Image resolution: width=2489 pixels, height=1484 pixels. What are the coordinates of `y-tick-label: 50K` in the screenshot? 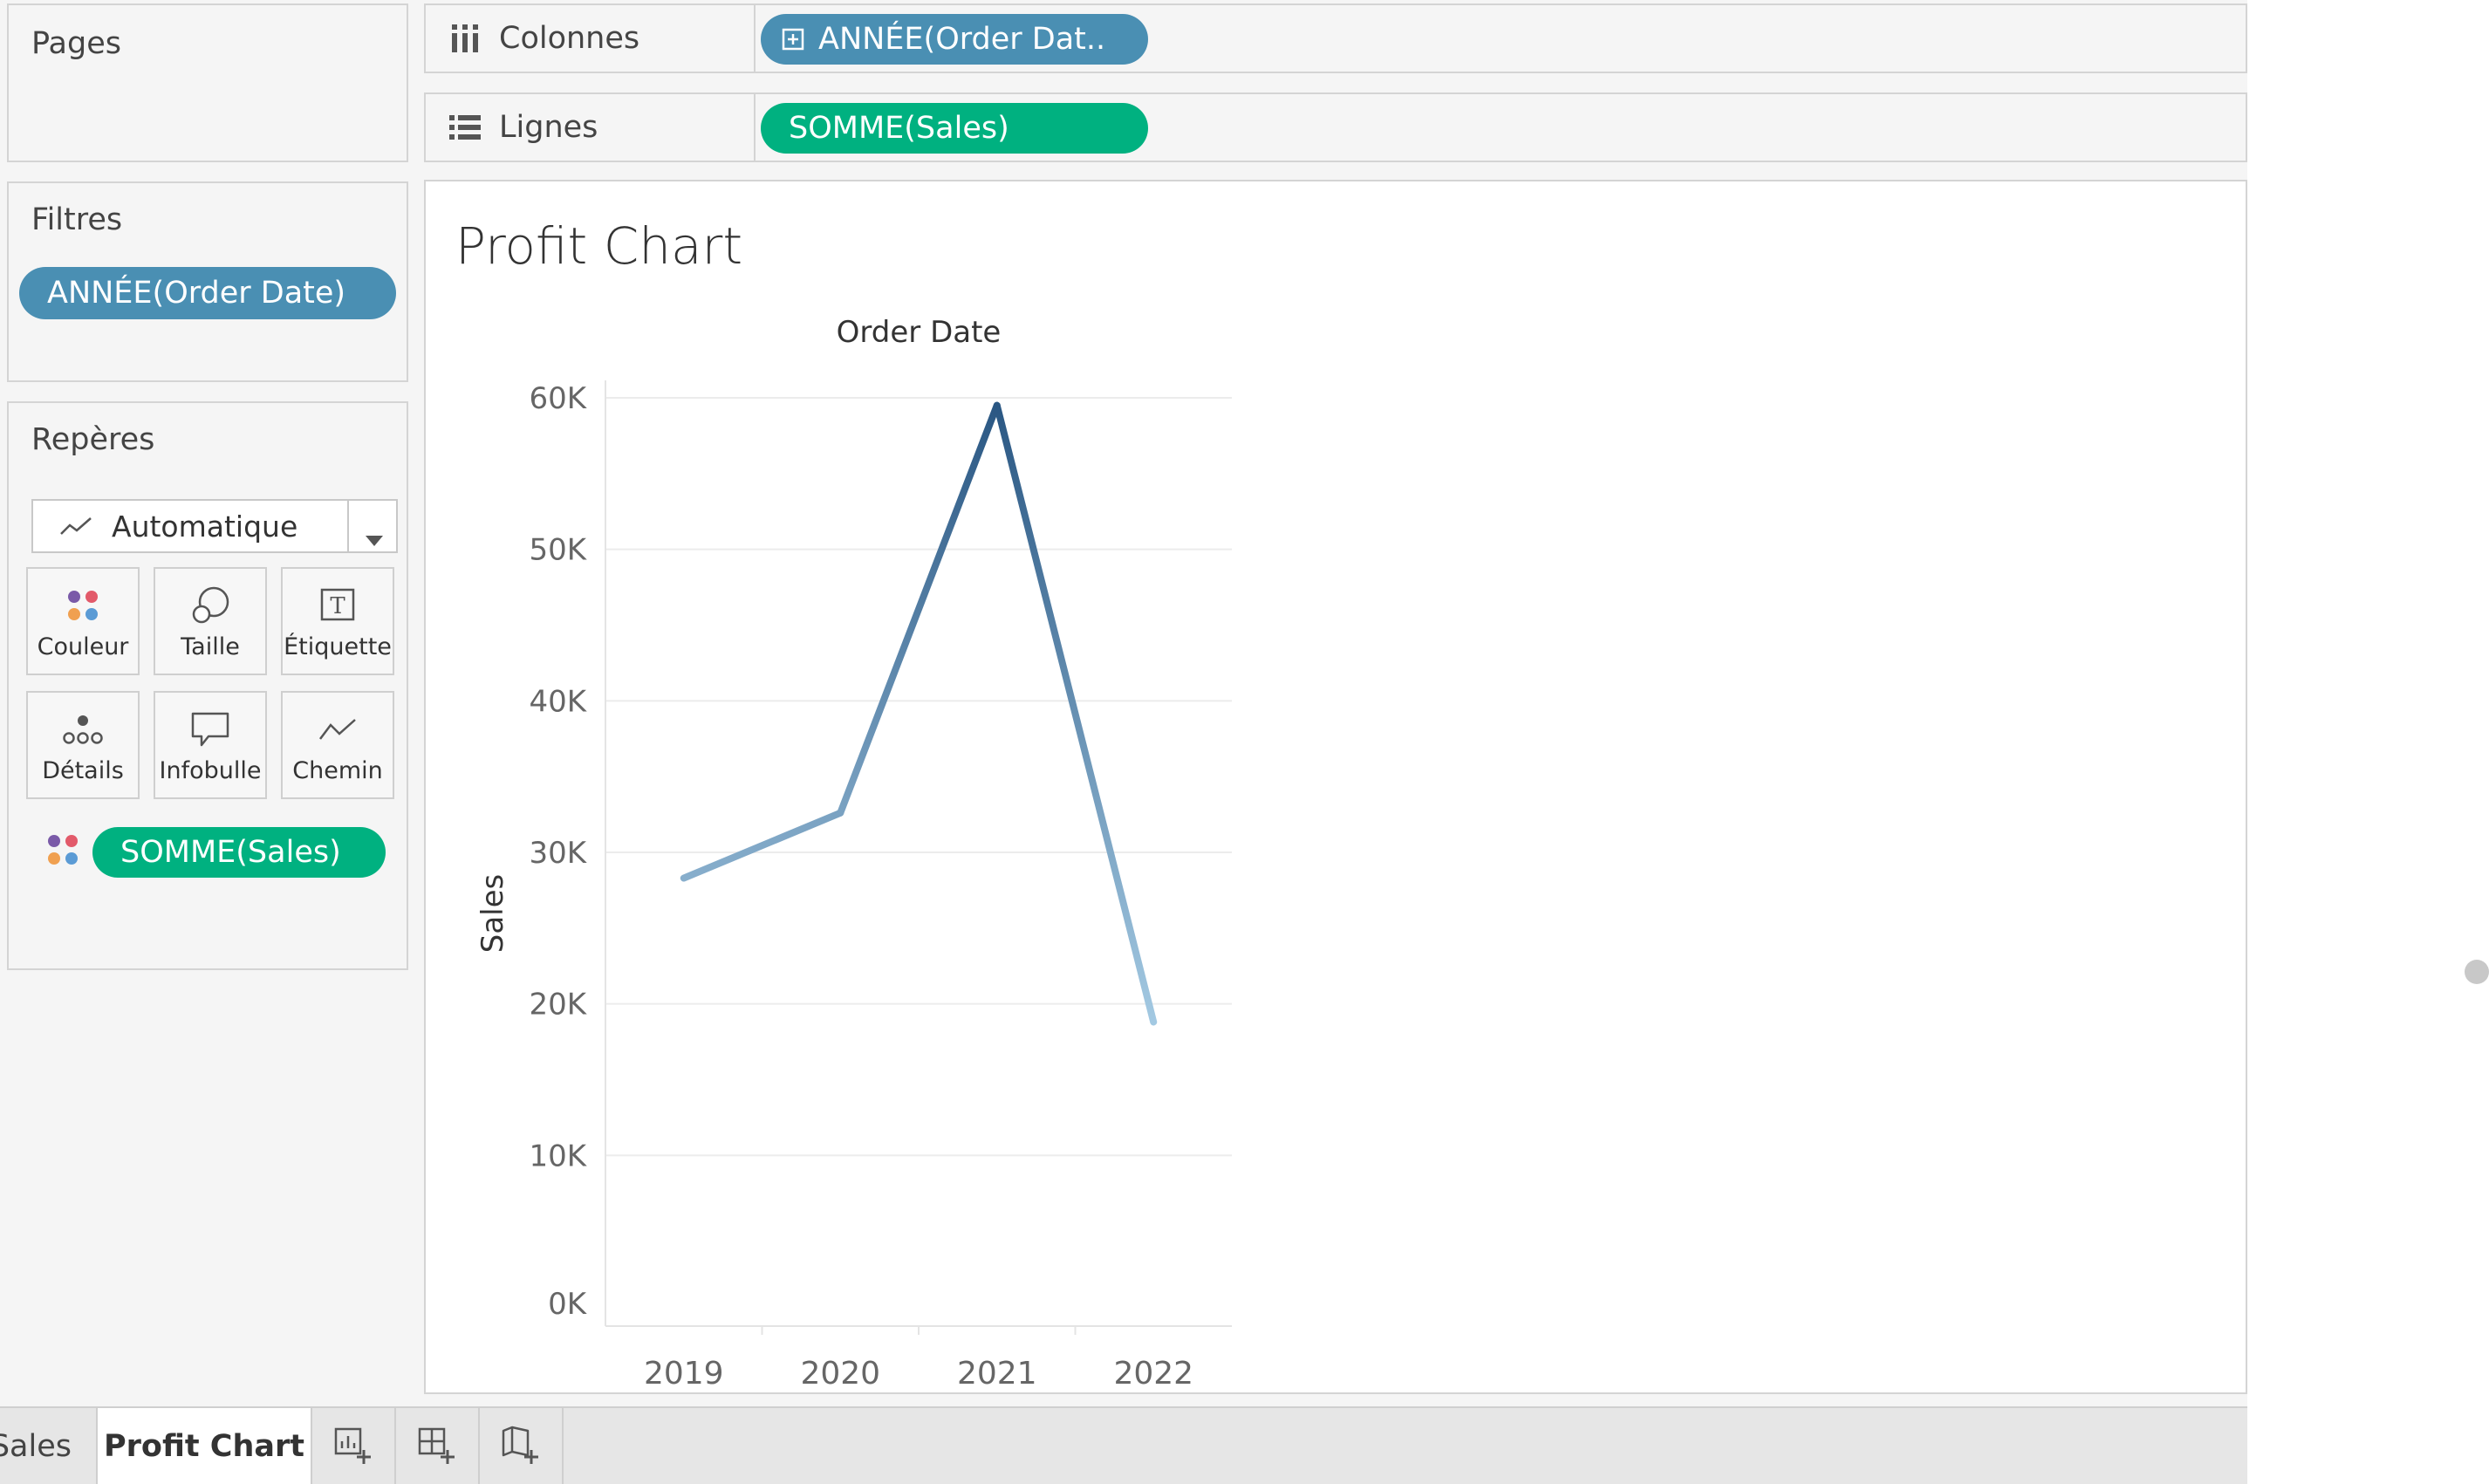 It's located at (558, 550).